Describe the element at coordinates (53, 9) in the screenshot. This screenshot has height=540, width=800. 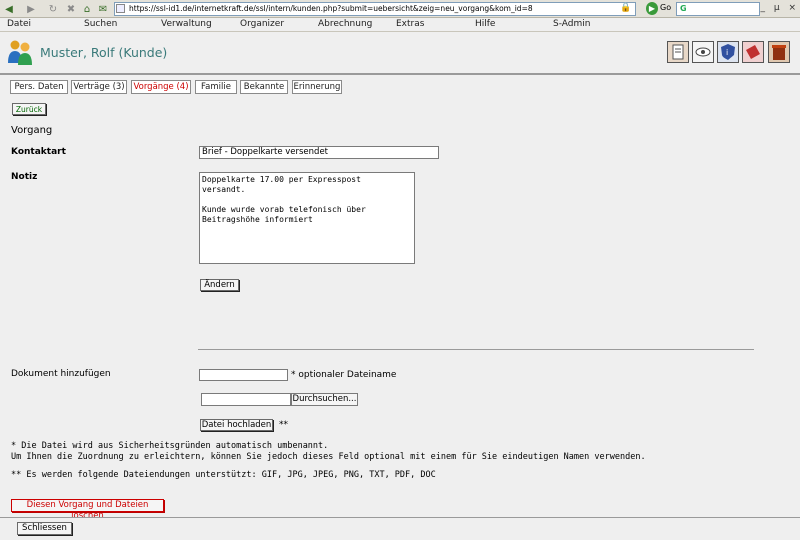
I see `reload-icon: ↻` at that location.